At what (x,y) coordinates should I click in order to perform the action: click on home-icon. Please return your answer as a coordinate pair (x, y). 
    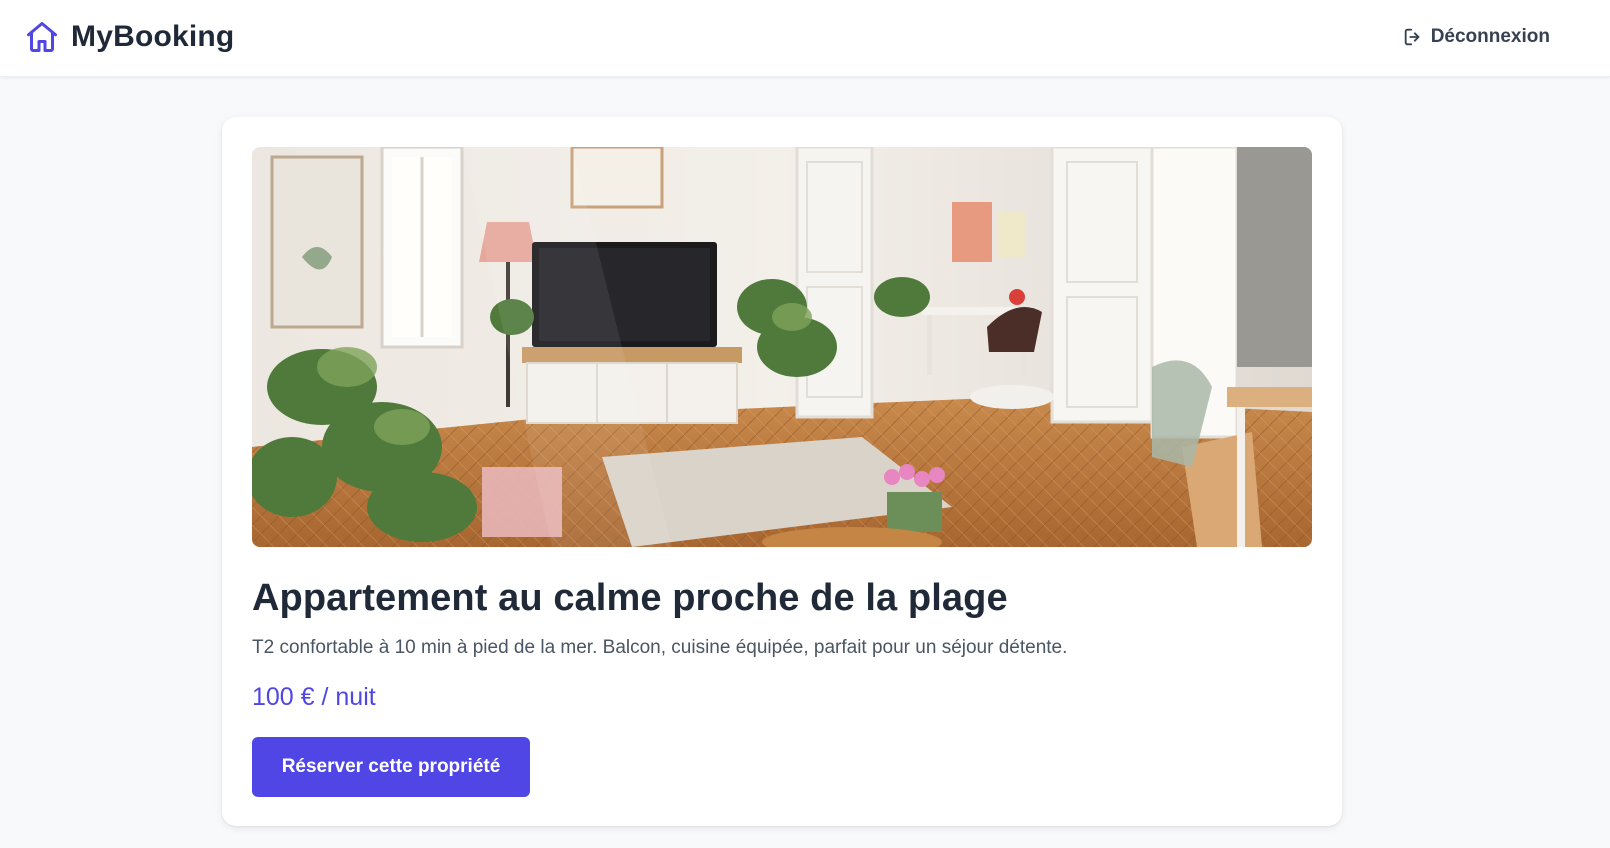
    Looking at the image, I should click on (42, 37).